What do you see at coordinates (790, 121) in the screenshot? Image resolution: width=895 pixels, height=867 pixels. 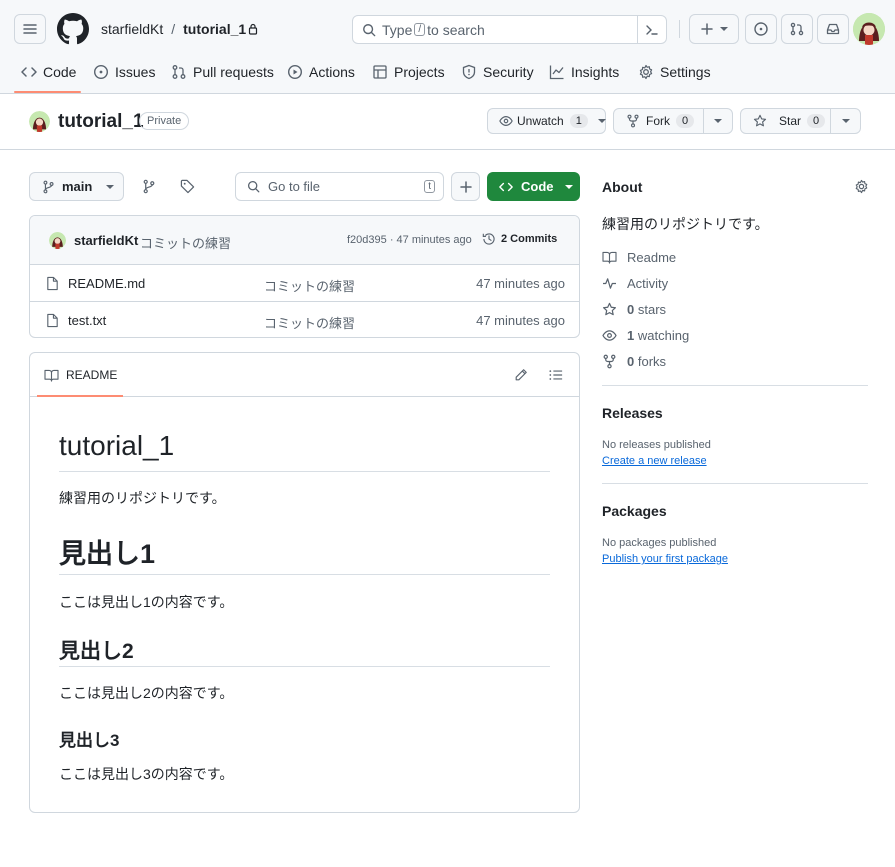 I see `star-label: Star` at bounding box center [790, 121].